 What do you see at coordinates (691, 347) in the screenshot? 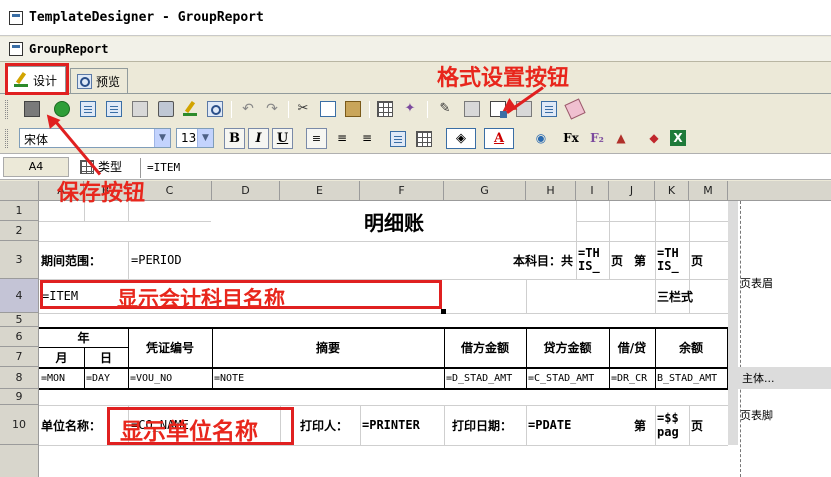
I see `header-balance: 余额` at bounding box center [691, 347].